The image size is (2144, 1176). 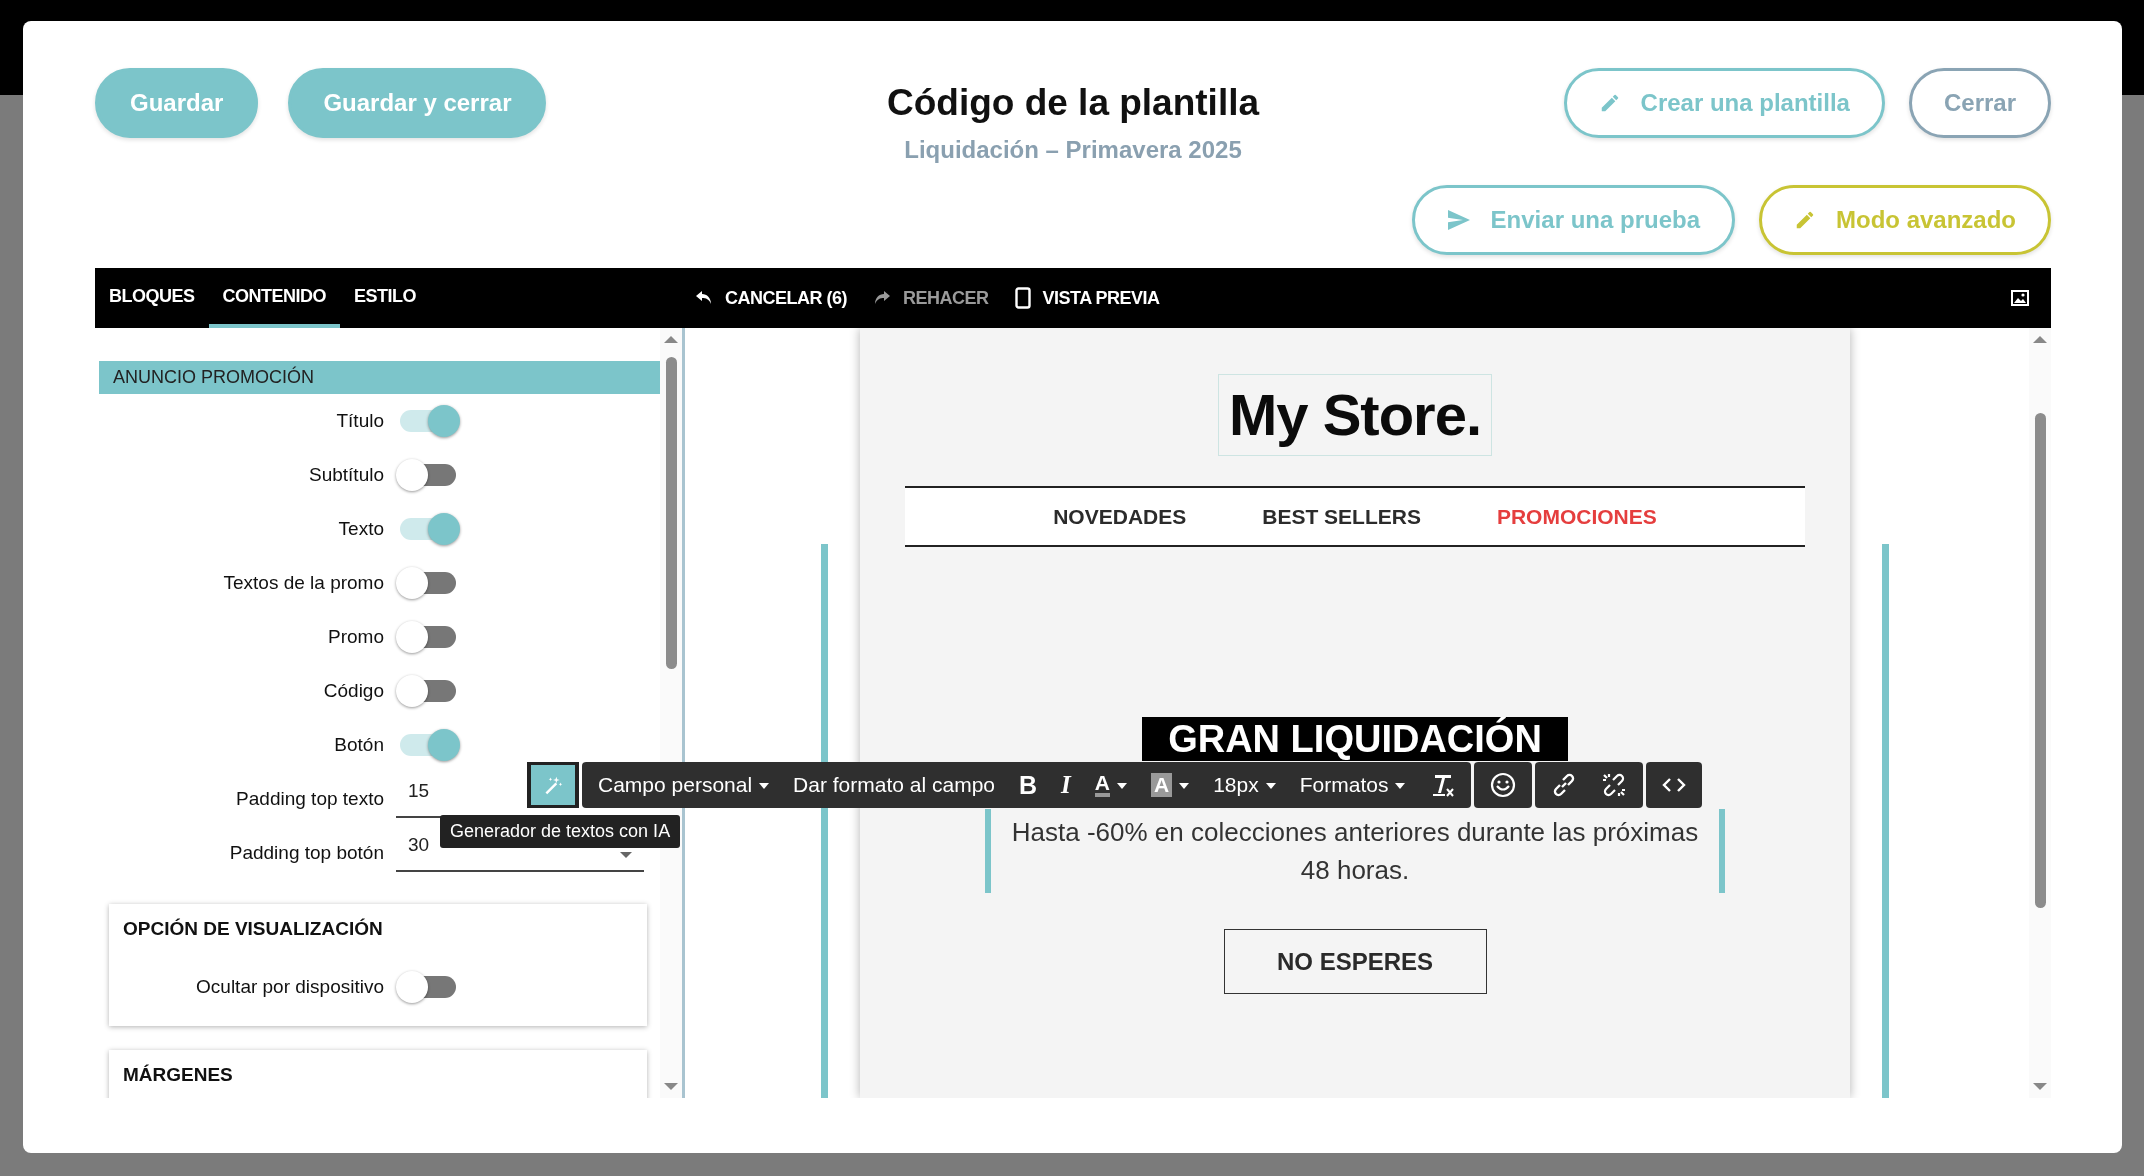 What do you see at coordinates (290, 987) in the screenshot?
I see `field-label: Ocultar por dispositivo` at bounding box center [290, 987].